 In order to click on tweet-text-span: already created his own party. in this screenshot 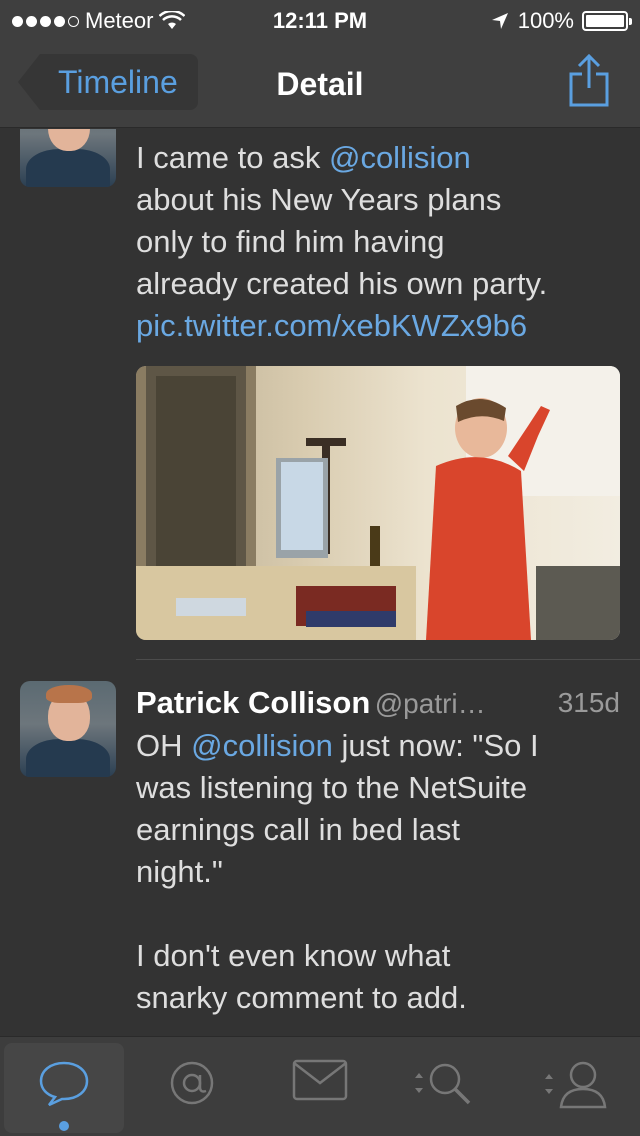, I will do `click(342, 283)`.